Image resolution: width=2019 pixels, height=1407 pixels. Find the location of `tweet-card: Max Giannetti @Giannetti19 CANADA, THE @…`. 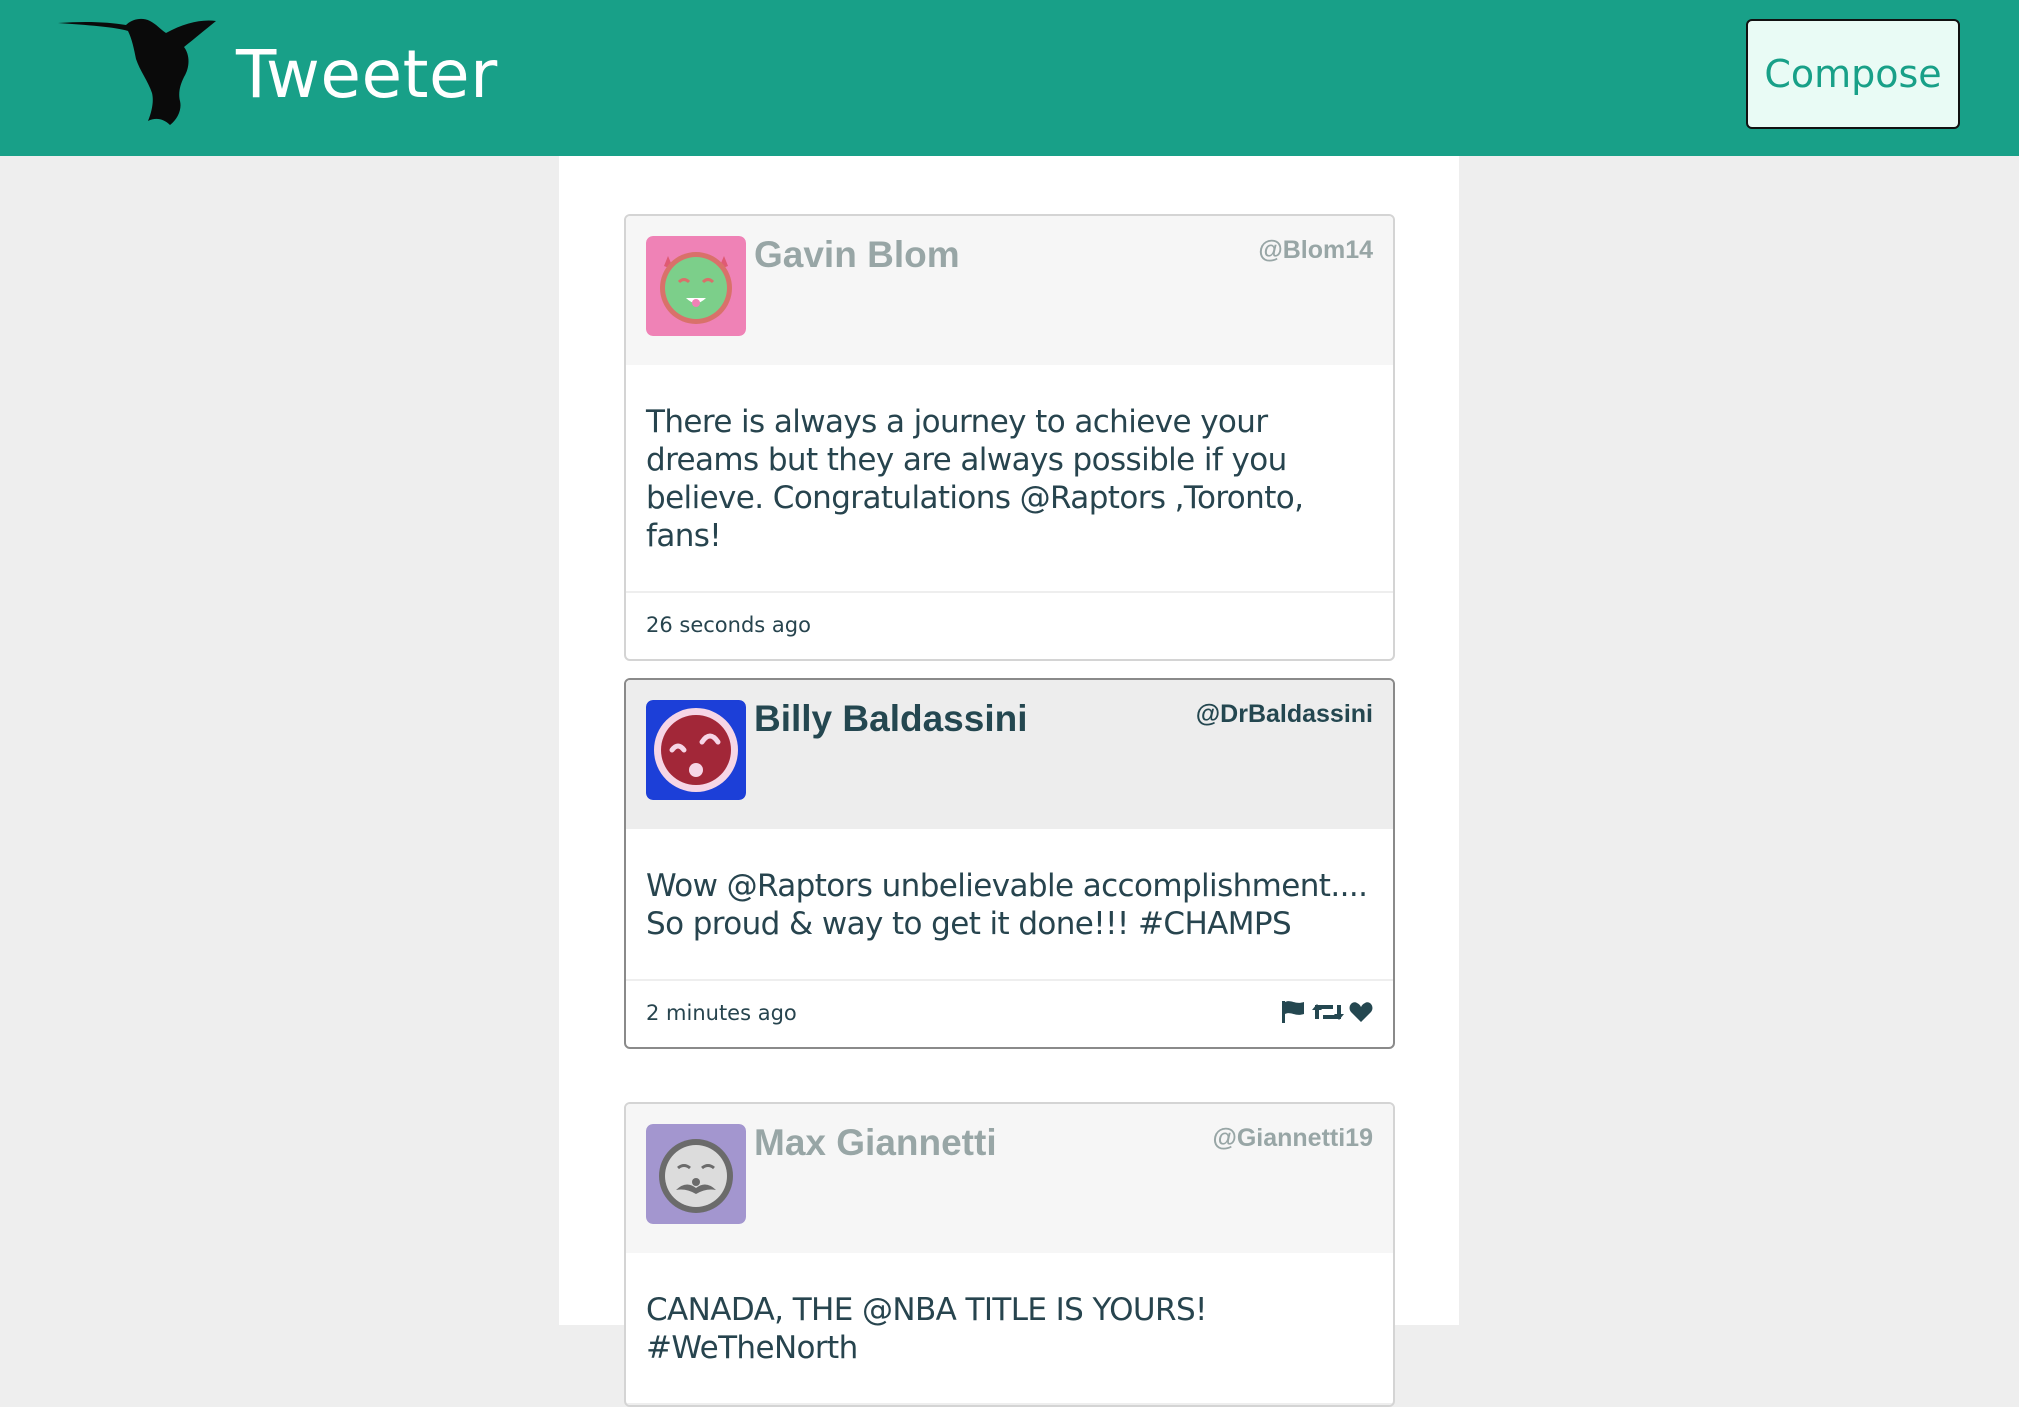

tweet-card: Max Giannetti @Giannetti19 CANADA, THE @… is located at coordinates (1009, 1254).